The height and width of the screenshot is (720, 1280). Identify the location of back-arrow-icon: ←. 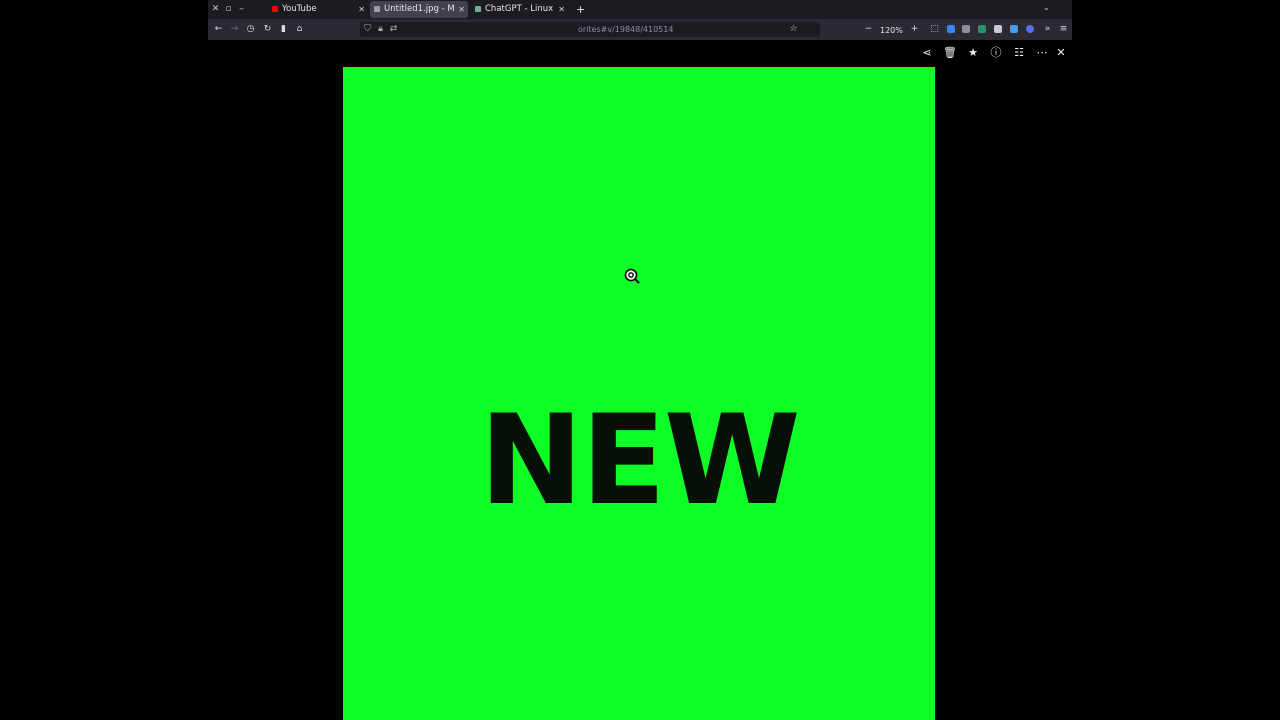
(218, 29).